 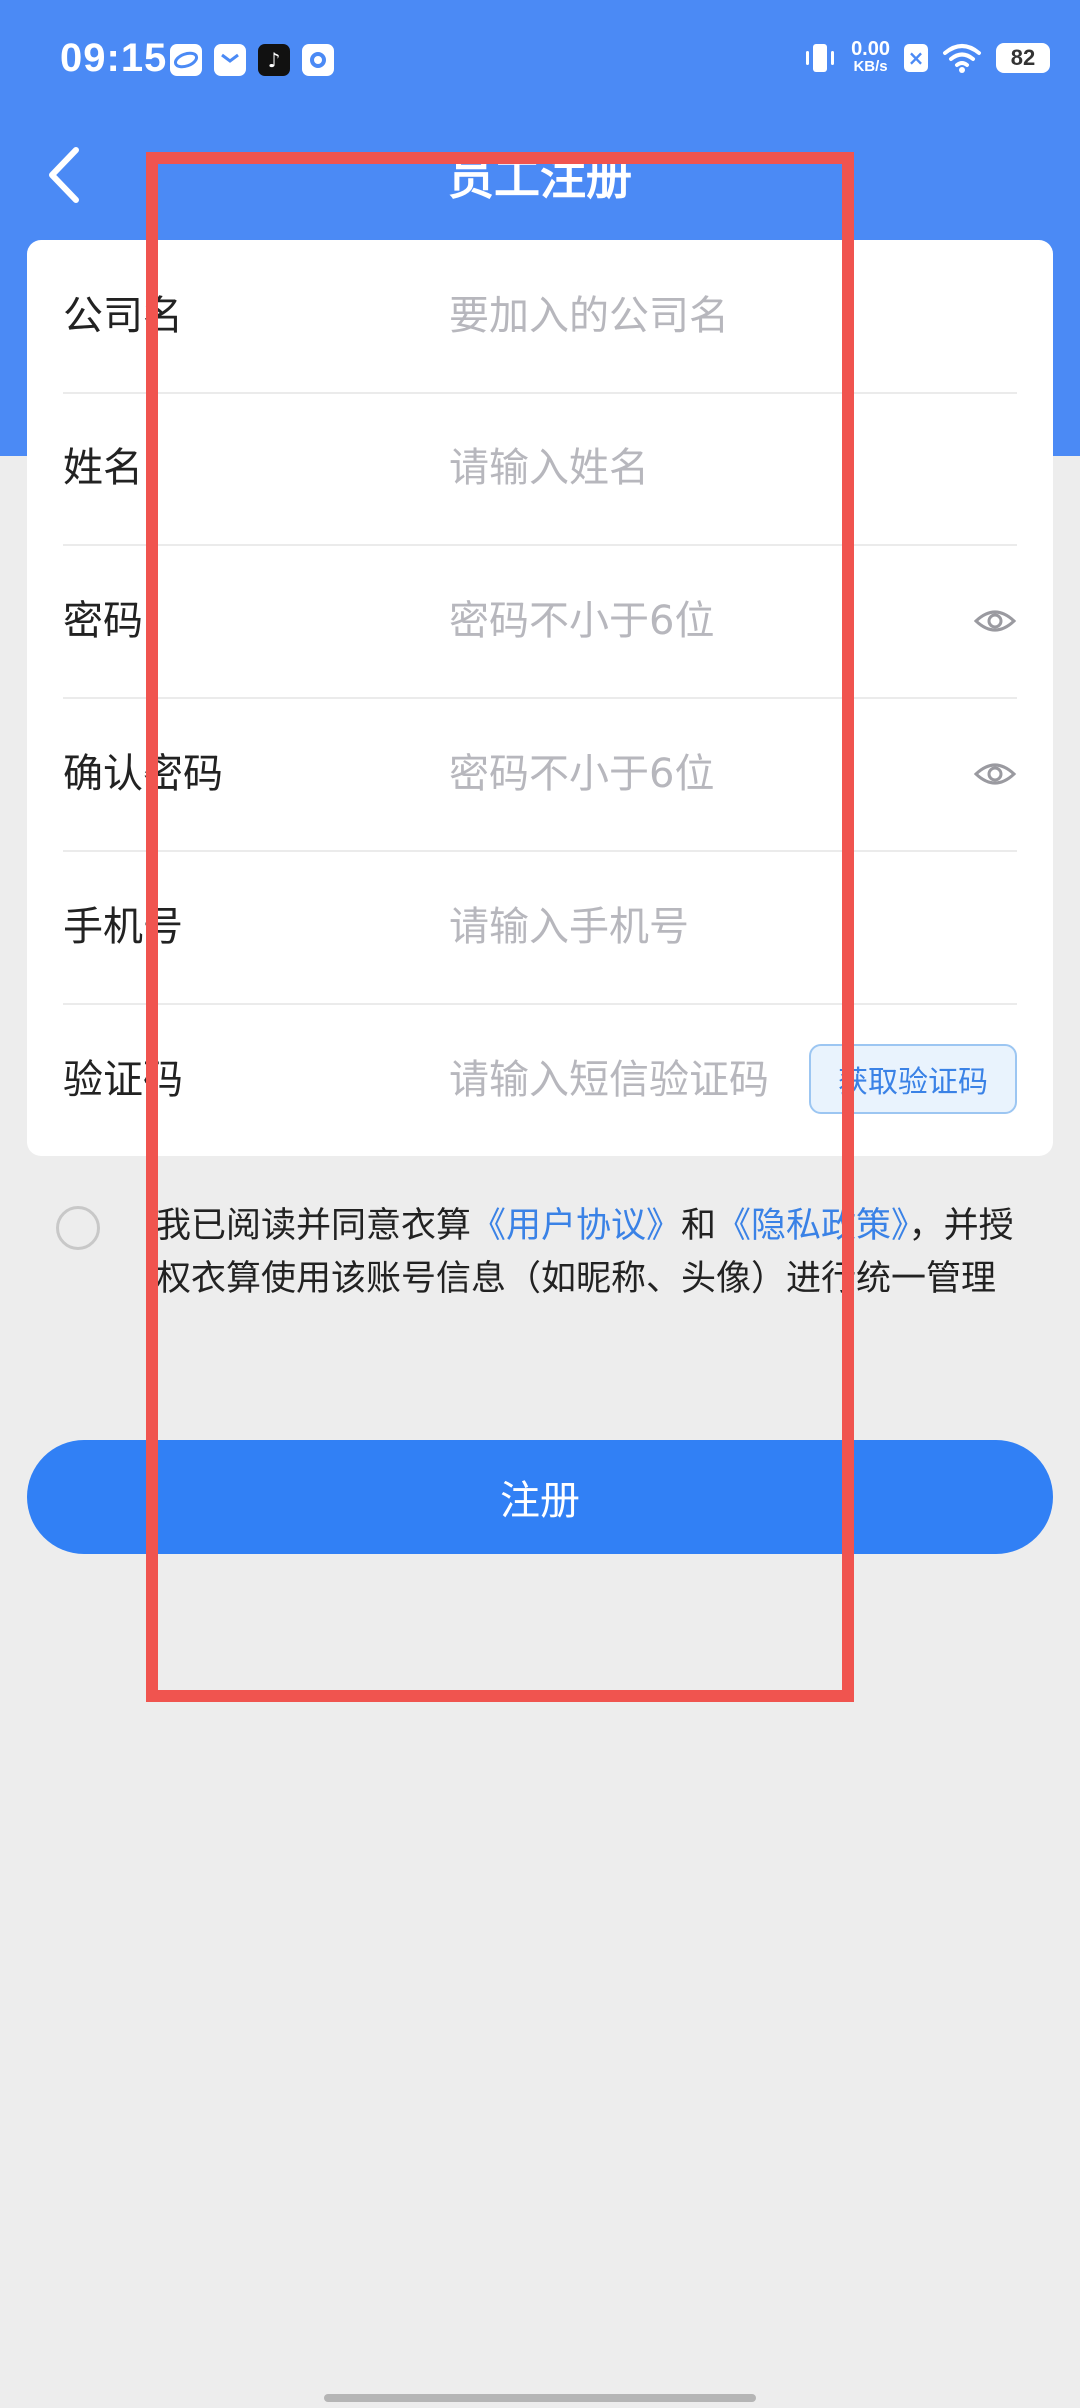 I want to click on register-button: 注册, so click(x=540, y=1497).